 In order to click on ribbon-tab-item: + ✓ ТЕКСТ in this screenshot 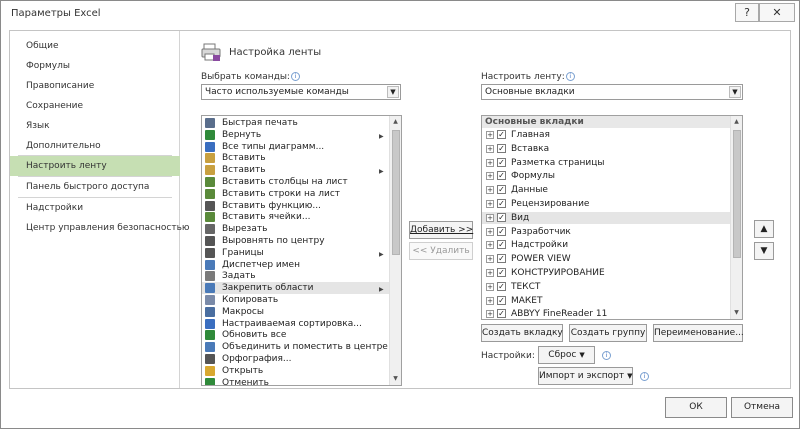, I will do `click(606, 287)`.